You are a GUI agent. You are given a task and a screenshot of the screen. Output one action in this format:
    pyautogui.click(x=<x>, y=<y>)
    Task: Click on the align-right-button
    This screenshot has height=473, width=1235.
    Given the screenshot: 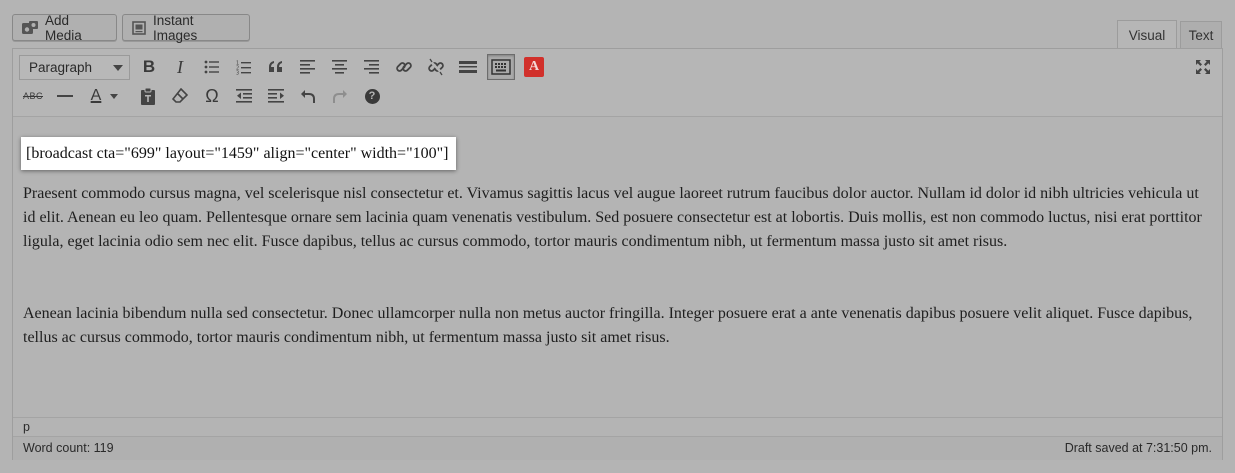 What is the action you would take?
    pyautogui.click(x=372, y=67)
    